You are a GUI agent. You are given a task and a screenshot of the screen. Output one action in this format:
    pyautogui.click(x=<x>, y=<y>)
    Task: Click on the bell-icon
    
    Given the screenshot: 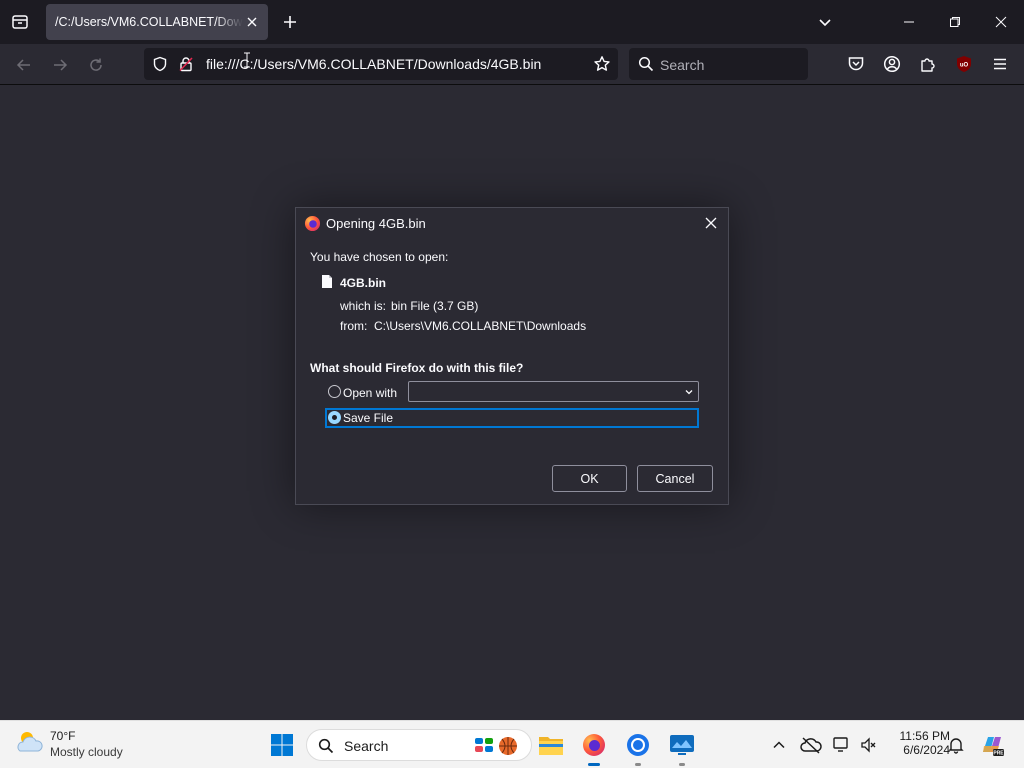 What is the action you would take?
    pyautogui.click(x=956, y=746)
    